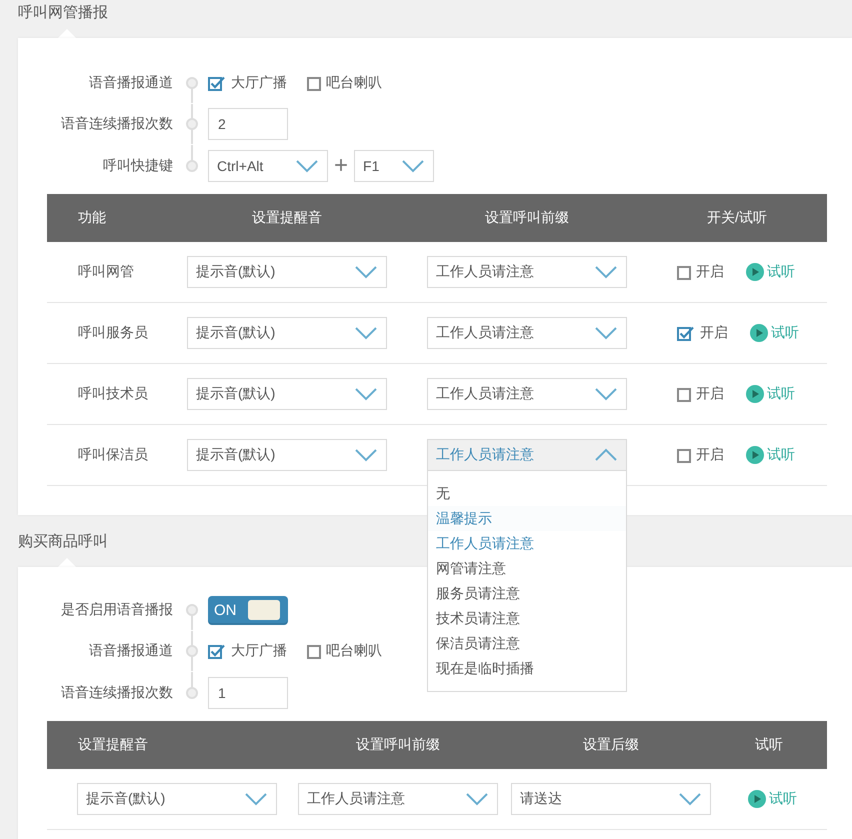 This screenshot has width=852, height=839. What do you see at coordinates (611, 799) in the screenshot?
I see `dropdown: 请送达` at bounding box center [611, 799].